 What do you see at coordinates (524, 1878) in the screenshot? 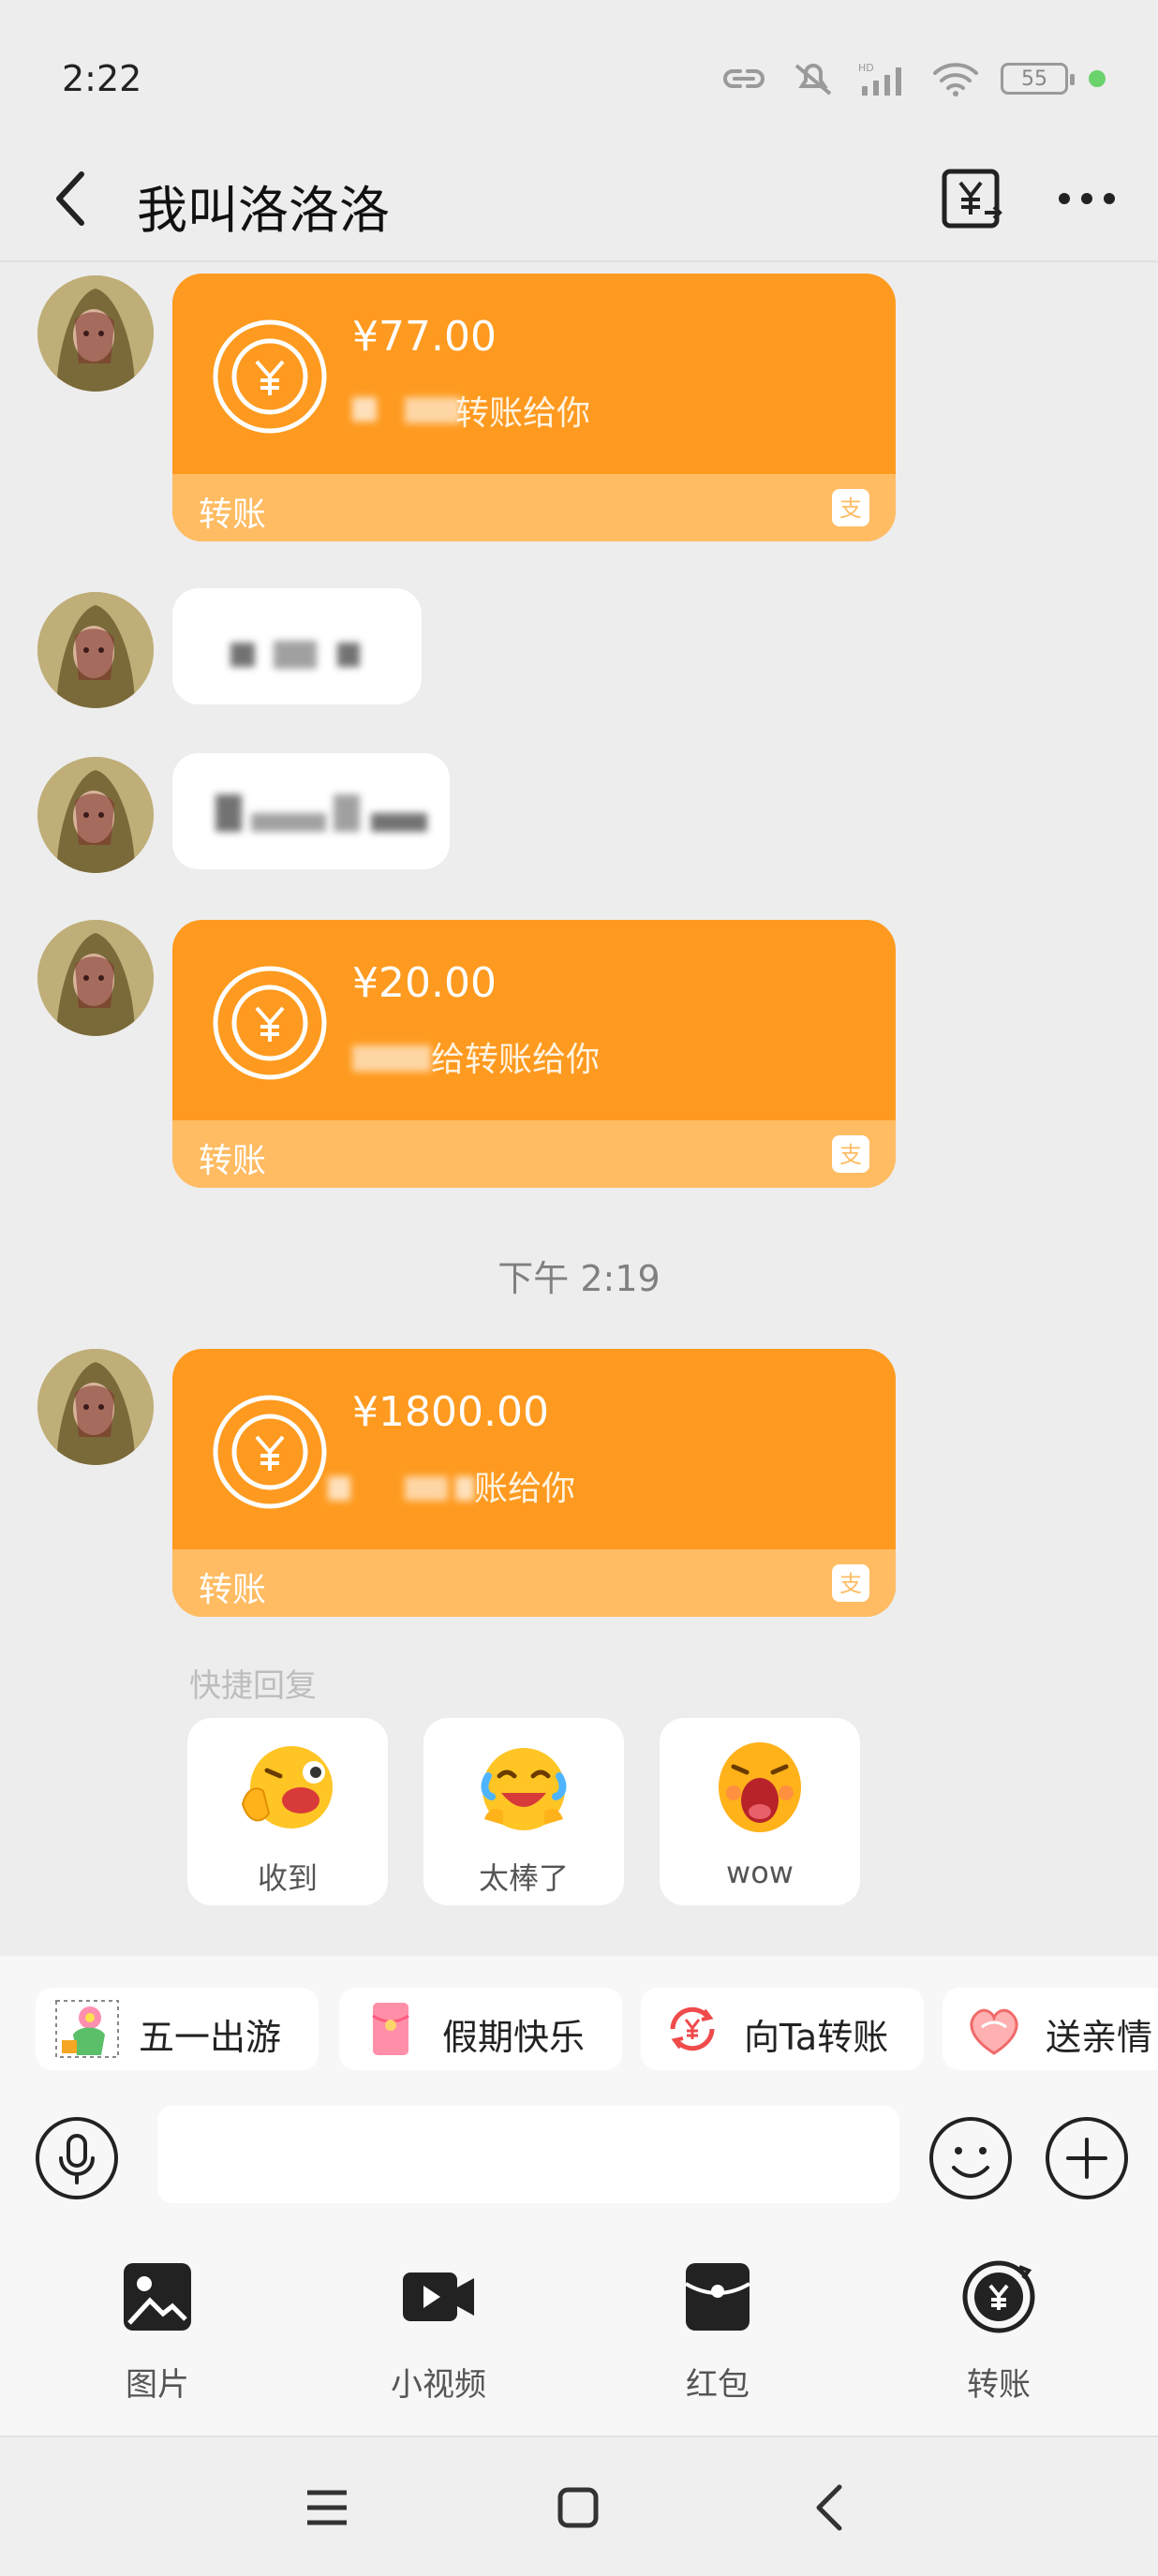
I see `quick-reply-text: 太棒了` at bounding box center [524, 1878].